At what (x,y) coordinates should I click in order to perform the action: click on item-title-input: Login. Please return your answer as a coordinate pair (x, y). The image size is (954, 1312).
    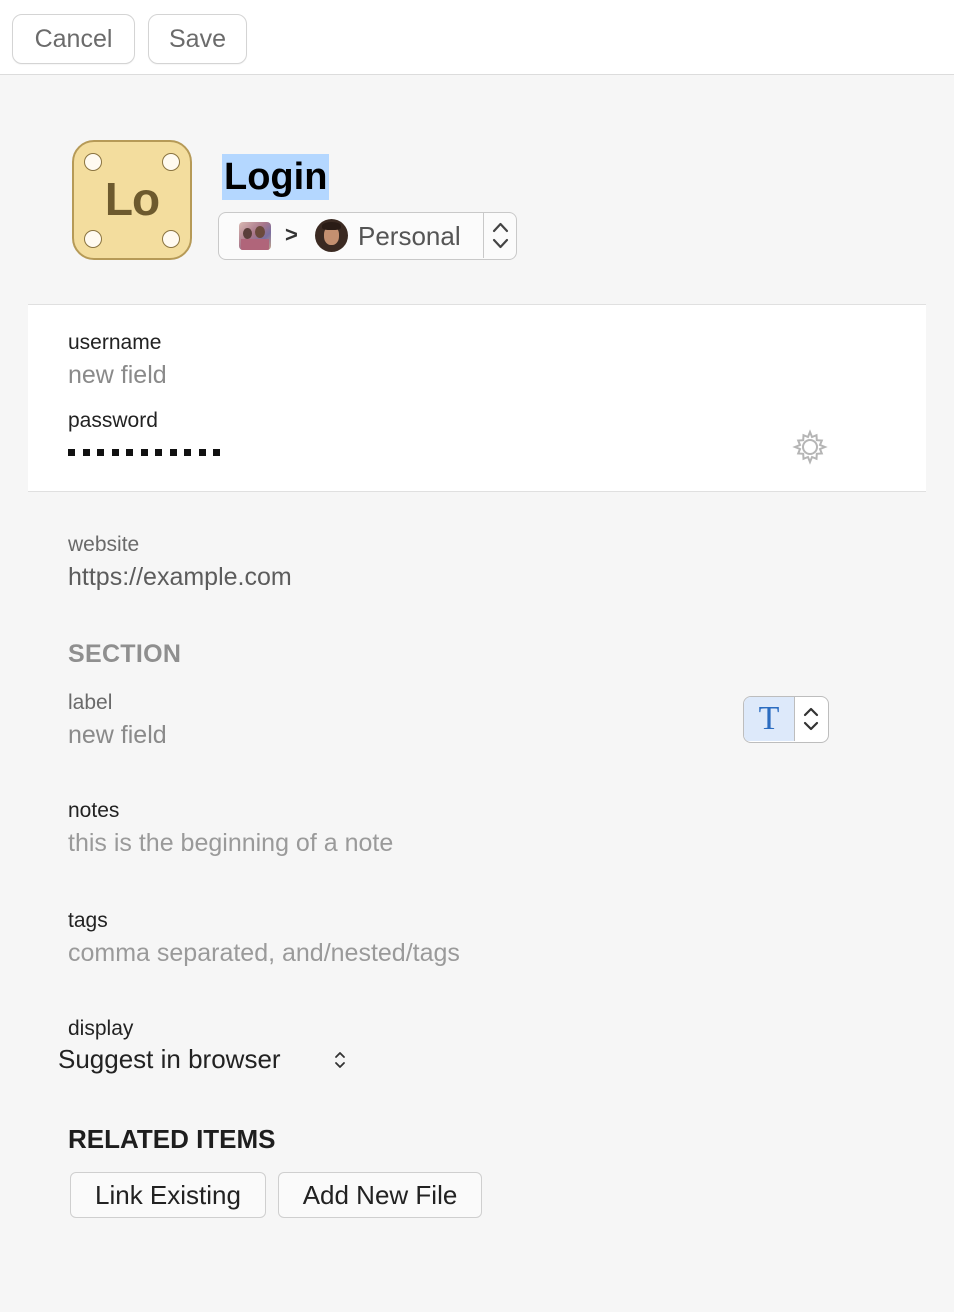
    Looking at the image, I should click on (275, 177).